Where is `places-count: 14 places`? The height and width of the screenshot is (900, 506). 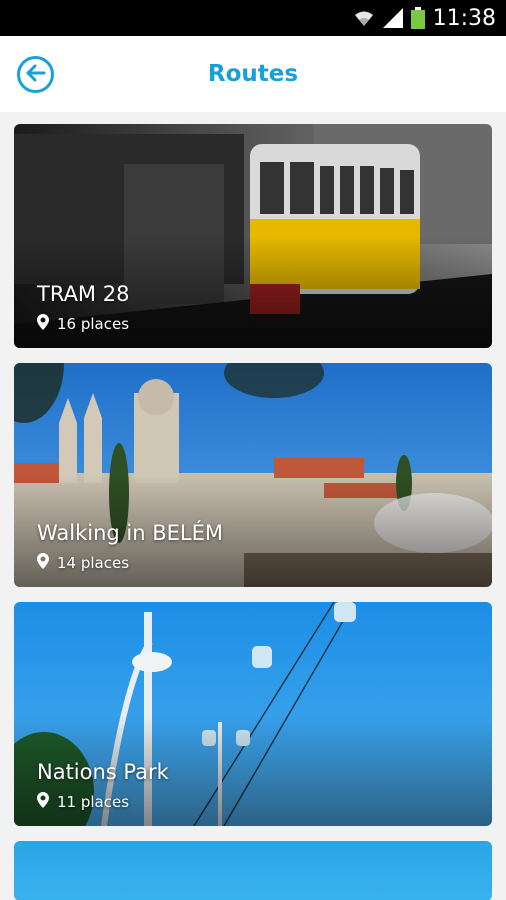
places-count: 14 places is located at coordinates (93, 563).